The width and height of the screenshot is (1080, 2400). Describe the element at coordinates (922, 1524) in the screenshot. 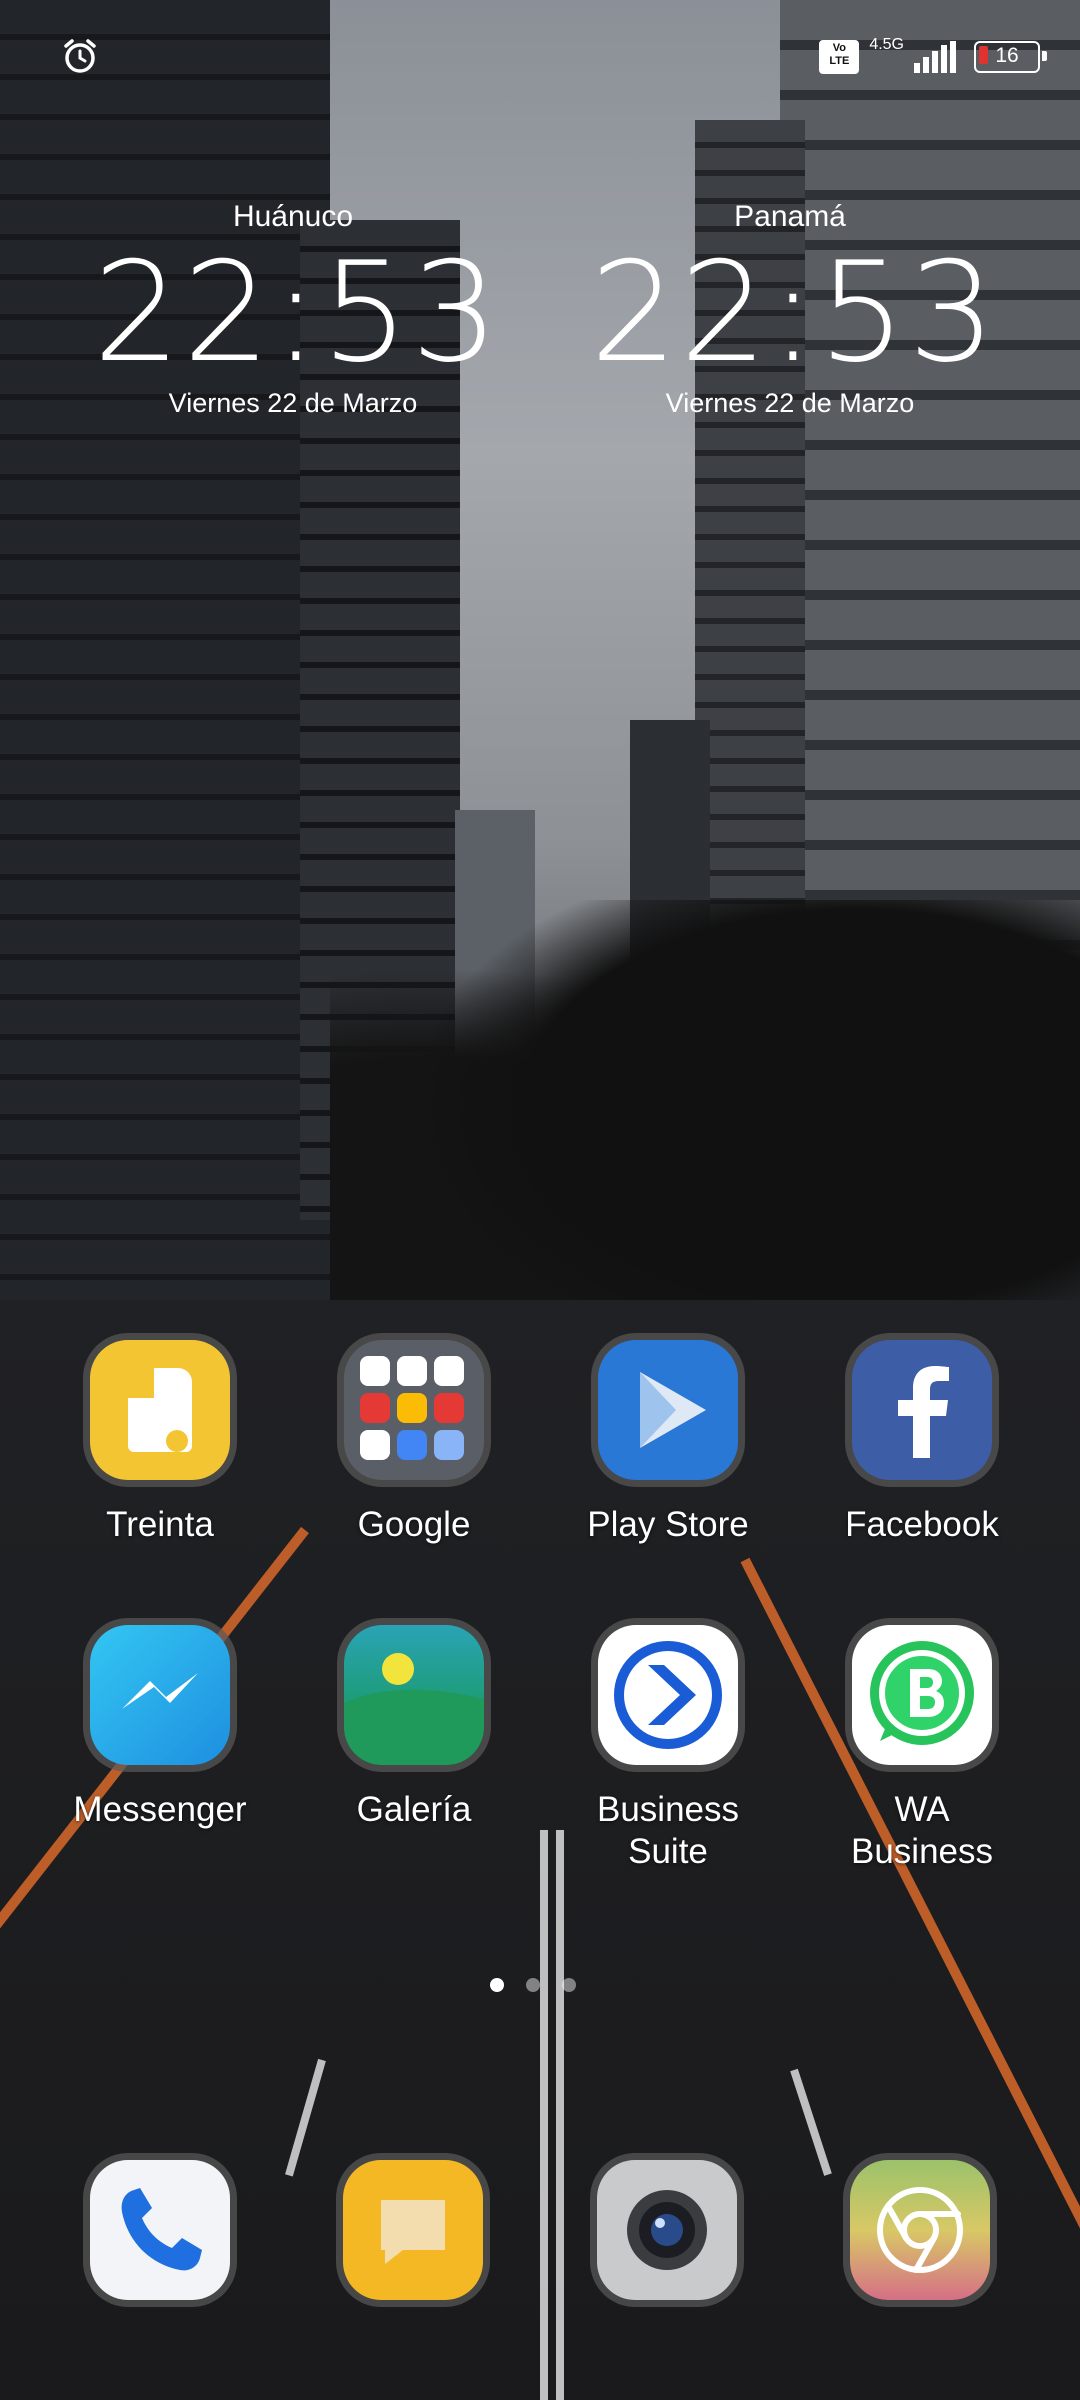

I see `app-label: Facebook` at that location.